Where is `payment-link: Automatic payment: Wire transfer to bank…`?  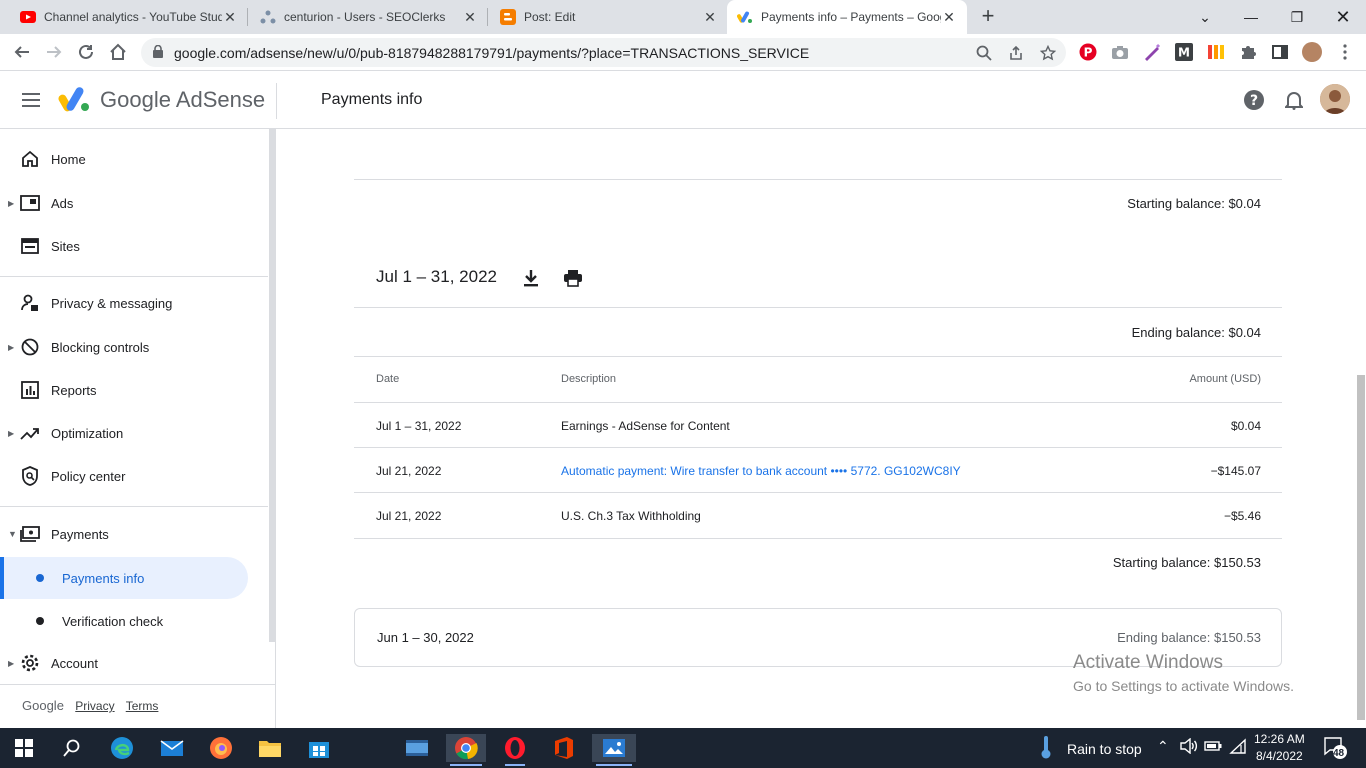 payment-link: Automatic payment: Wire transfer to bank… is located at coordinates (761, 471).